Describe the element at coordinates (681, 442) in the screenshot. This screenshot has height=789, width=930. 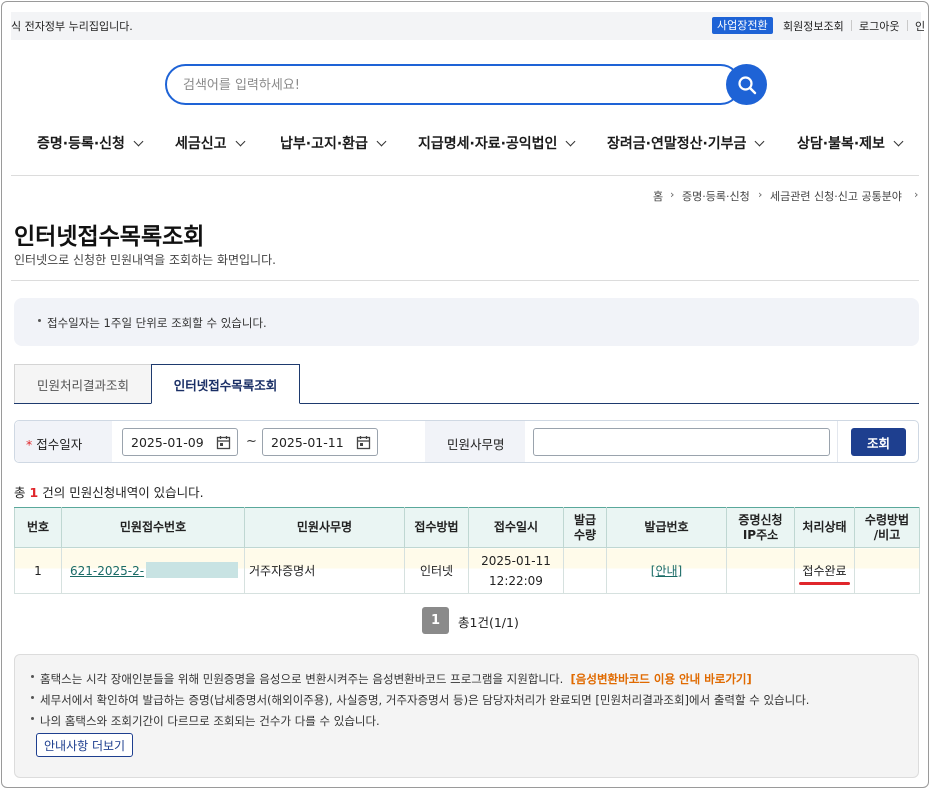
I see `civil-name-input` at that location.